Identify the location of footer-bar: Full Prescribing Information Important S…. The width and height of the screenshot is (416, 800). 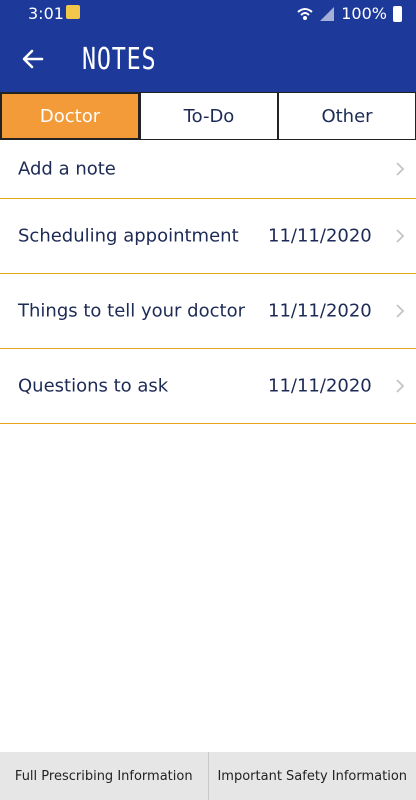
(208, 776).